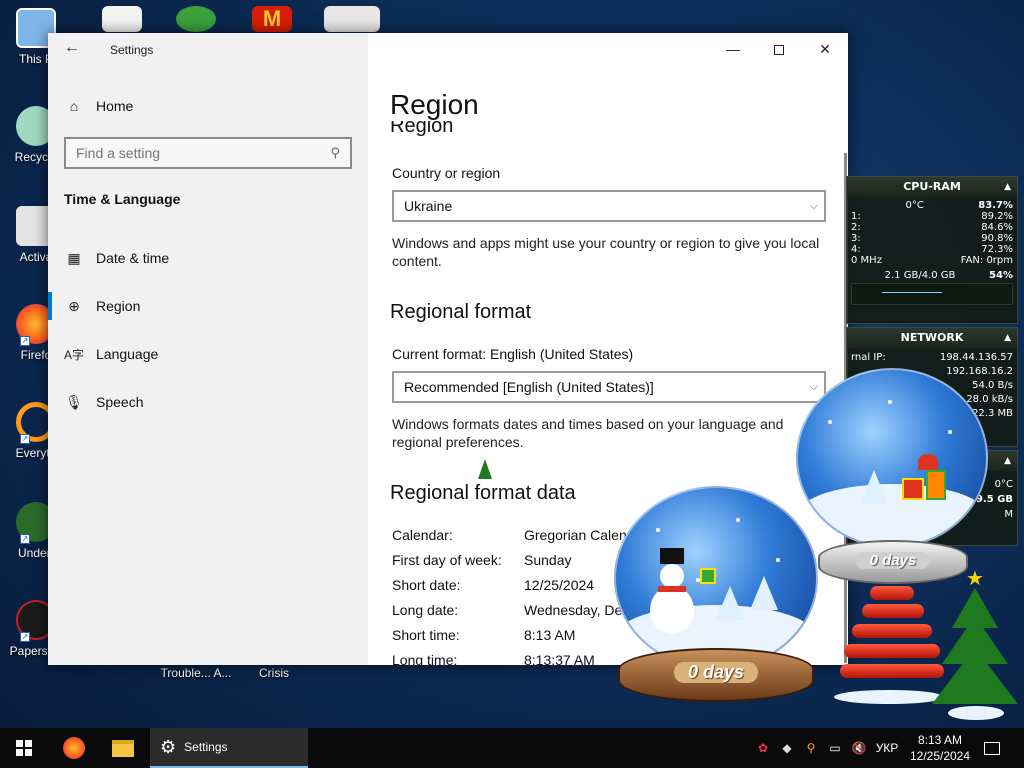 Image resolution: width=1024 pixels, height=768 pixels. Describe the element at coordinates (229, 748) in the screenshot. I see `taskbar-settings: ⚙ Settings` at that location.